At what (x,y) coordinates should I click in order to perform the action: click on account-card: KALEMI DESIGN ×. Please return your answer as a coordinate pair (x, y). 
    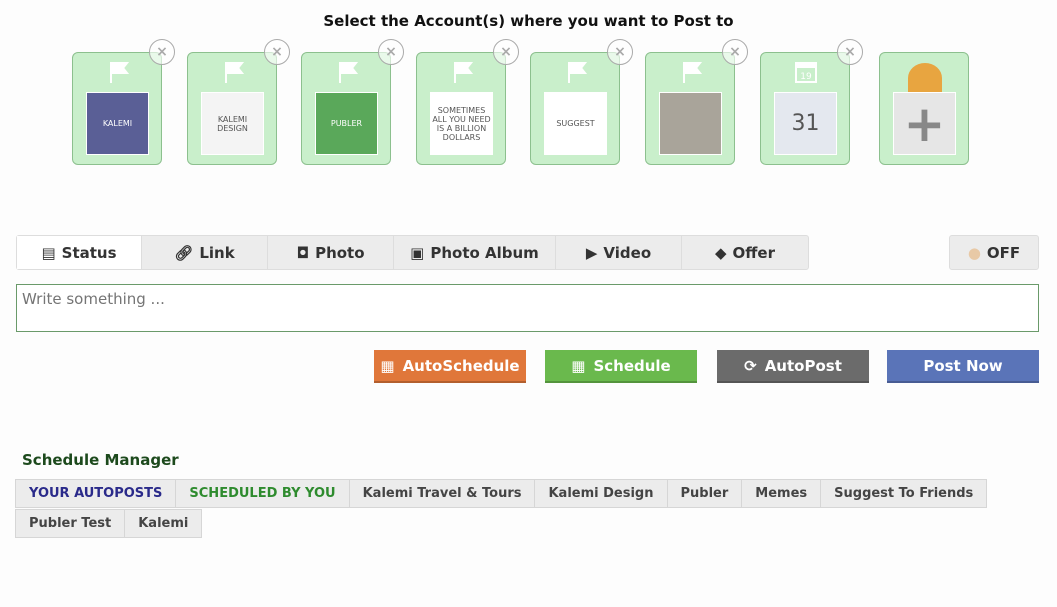
    Looking at the image, I should click on (238, 102).